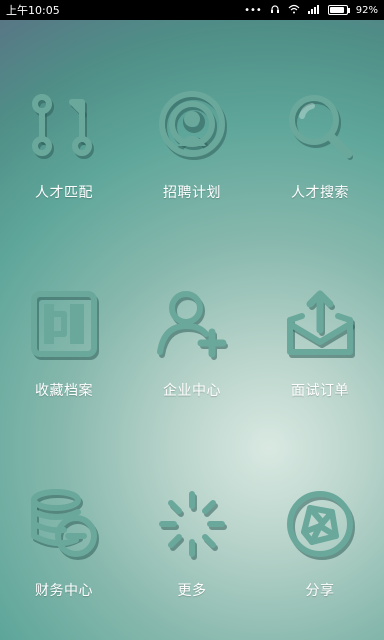 This screenshot has height=640, width=384. What do you see at coordinates (275, 10) in the screenshot?
I see `headphones-icon` at bounding box center [275, 10].